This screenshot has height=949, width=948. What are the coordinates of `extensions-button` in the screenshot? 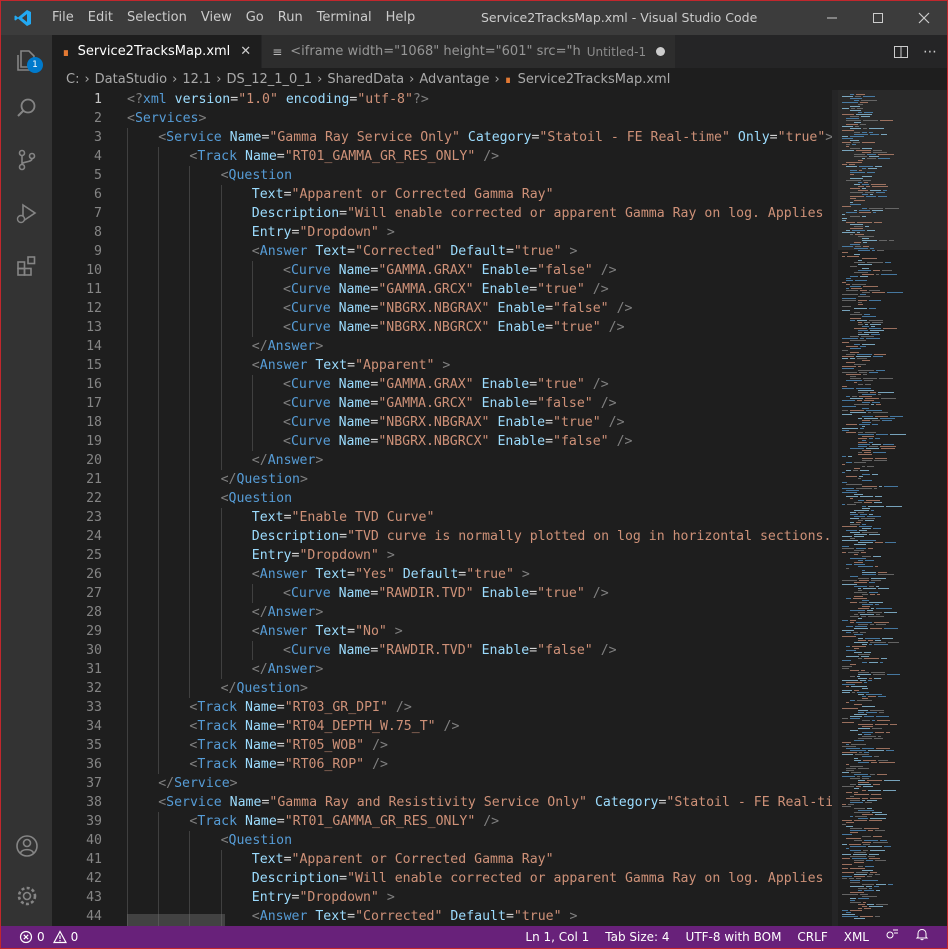 It's located at (26, 266).